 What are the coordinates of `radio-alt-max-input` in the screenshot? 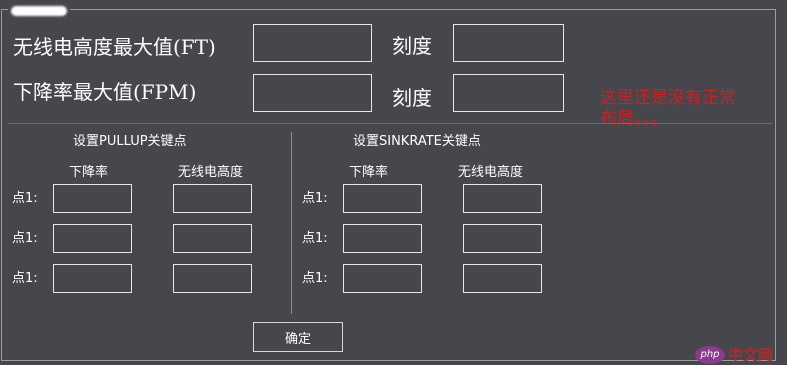 It's located at (312, 43).